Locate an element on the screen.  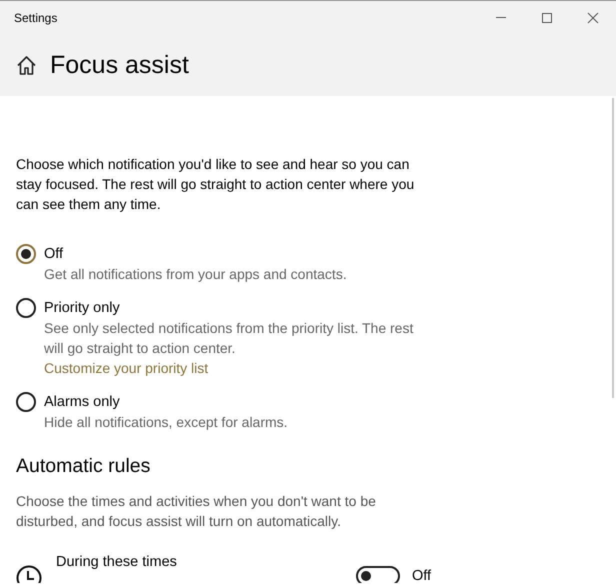
maximize-icon is located at coordinates (547, 18).